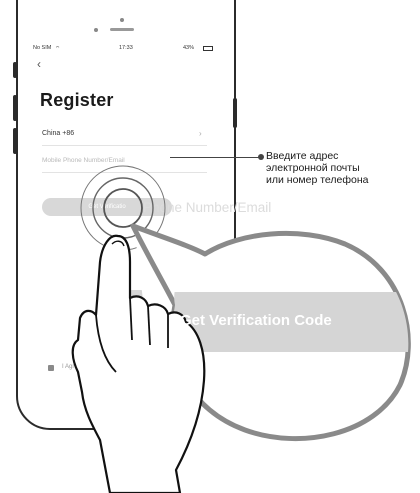  Describe the element at coordinates (272, 210) in the screenshot. I see `bubble-mask-top` at that location.